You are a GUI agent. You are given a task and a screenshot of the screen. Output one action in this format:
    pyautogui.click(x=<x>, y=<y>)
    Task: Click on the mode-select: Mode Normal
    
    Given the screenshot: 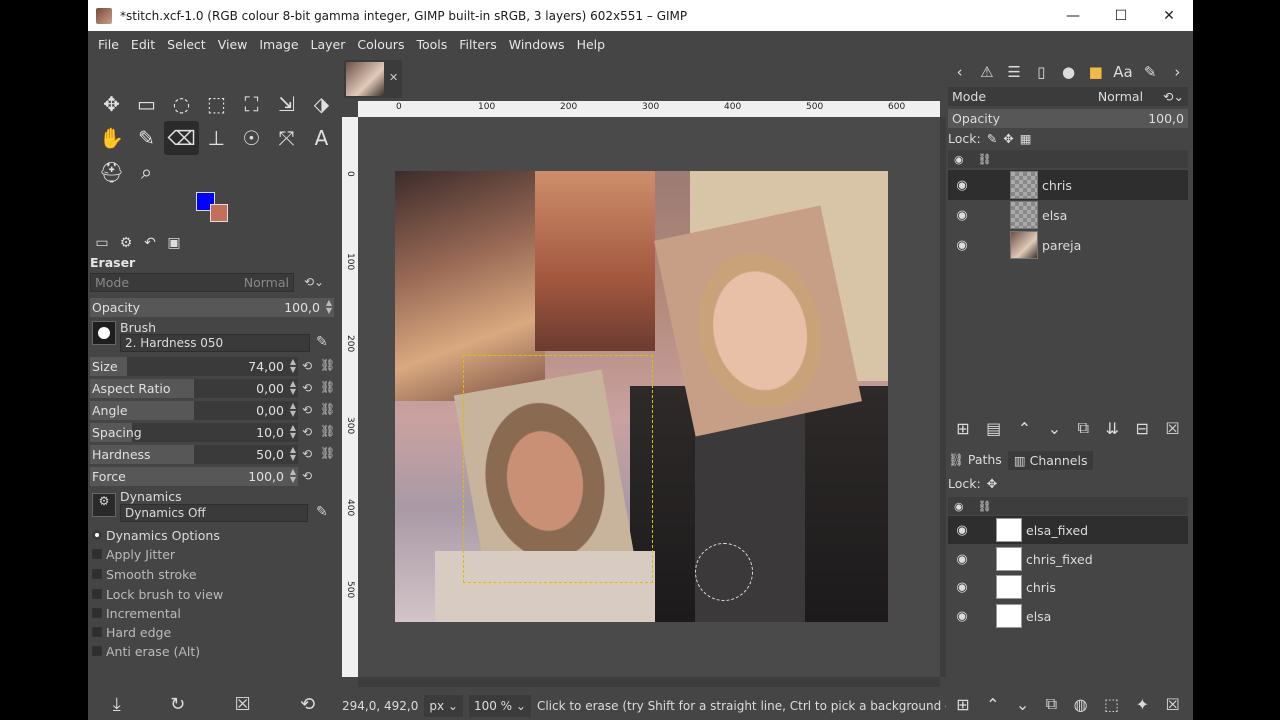 What is the action you would take?
    pyautogui.click(x=192, y=282)
    